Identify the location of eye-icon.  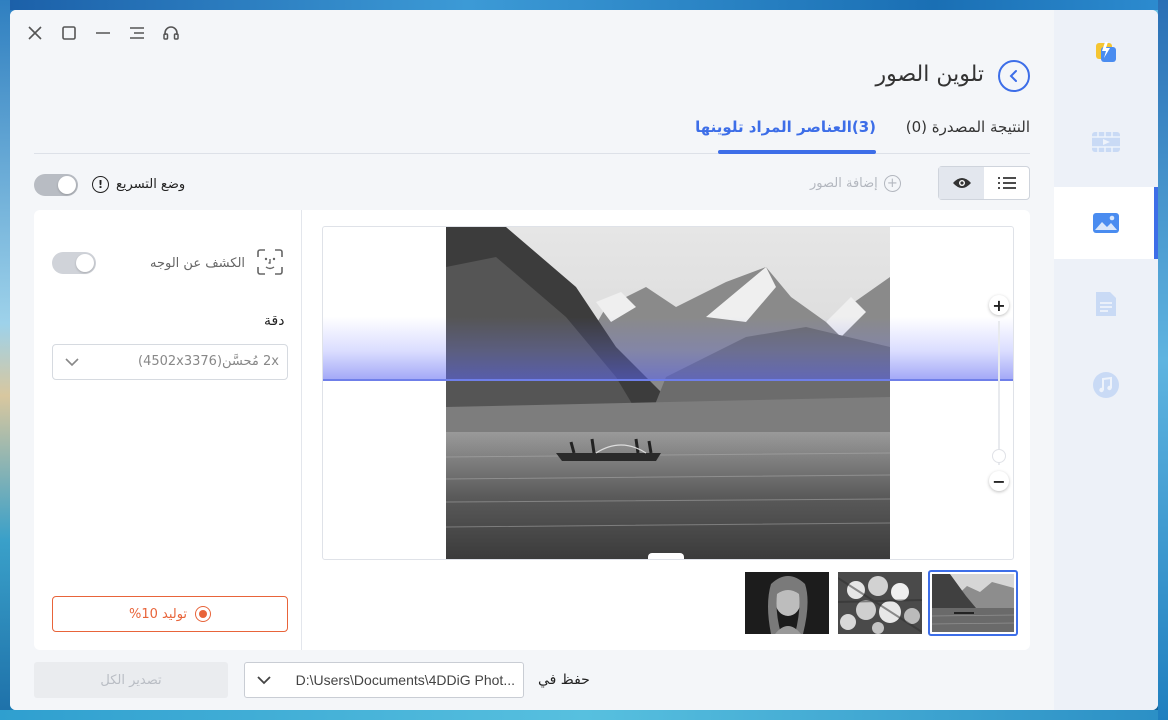
(961, 183).